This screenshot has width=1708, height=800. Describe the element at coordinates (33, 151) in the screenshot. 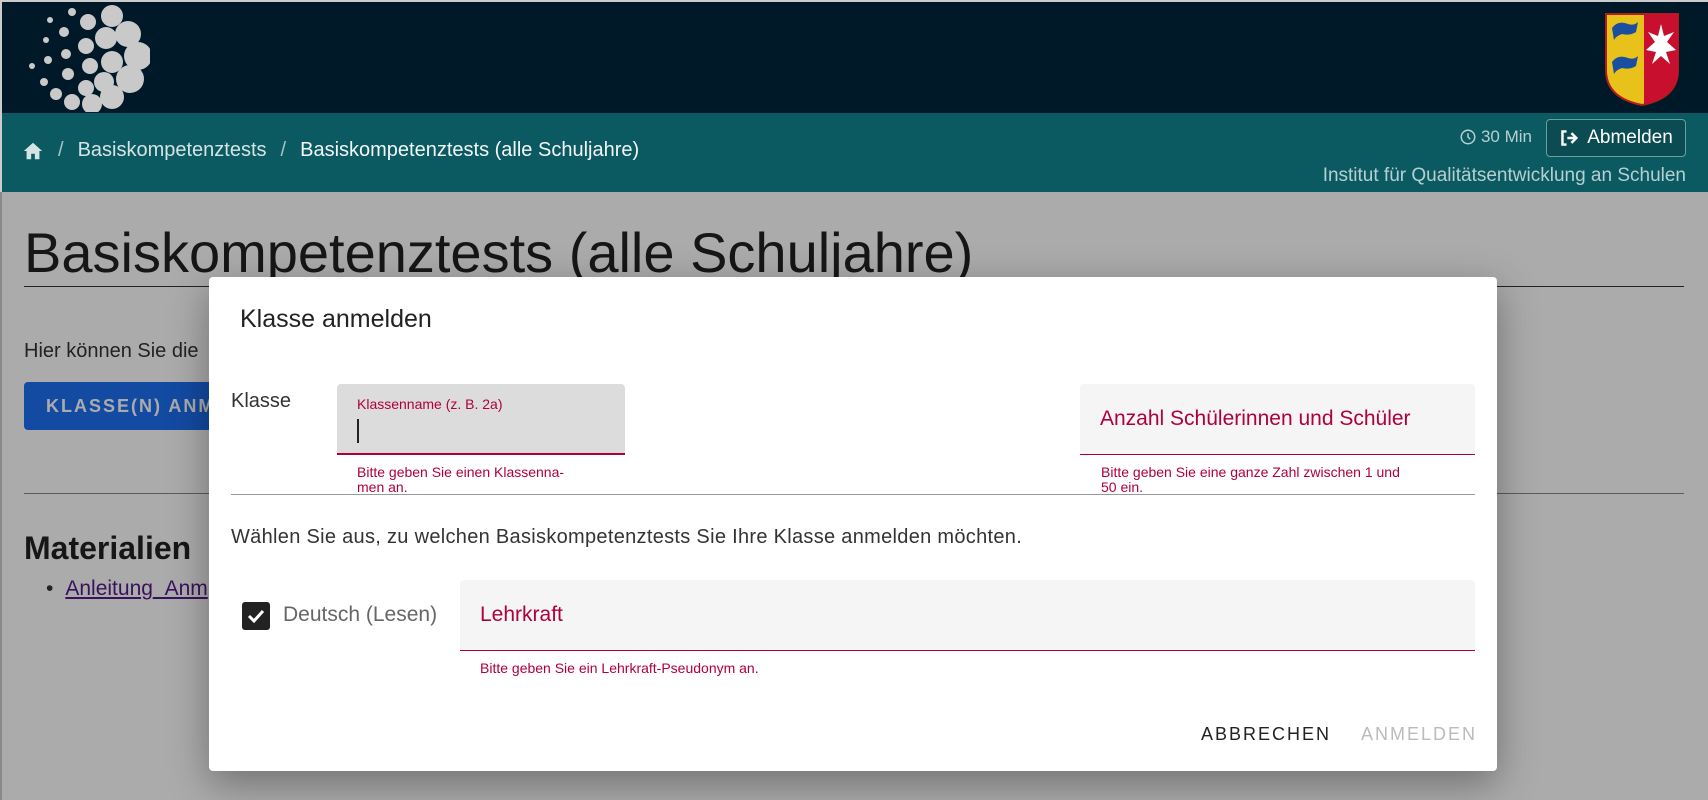

I see `home-icon` at that location.